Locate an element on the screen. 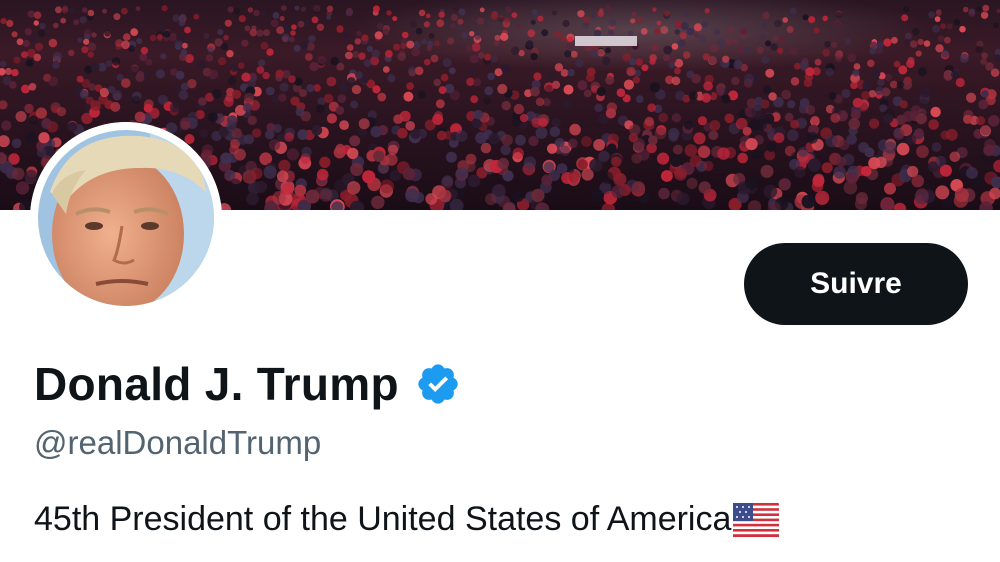 The height and width of the screenshot is (562, 1000). us-flag-icon is located at coordinates (756, 519).